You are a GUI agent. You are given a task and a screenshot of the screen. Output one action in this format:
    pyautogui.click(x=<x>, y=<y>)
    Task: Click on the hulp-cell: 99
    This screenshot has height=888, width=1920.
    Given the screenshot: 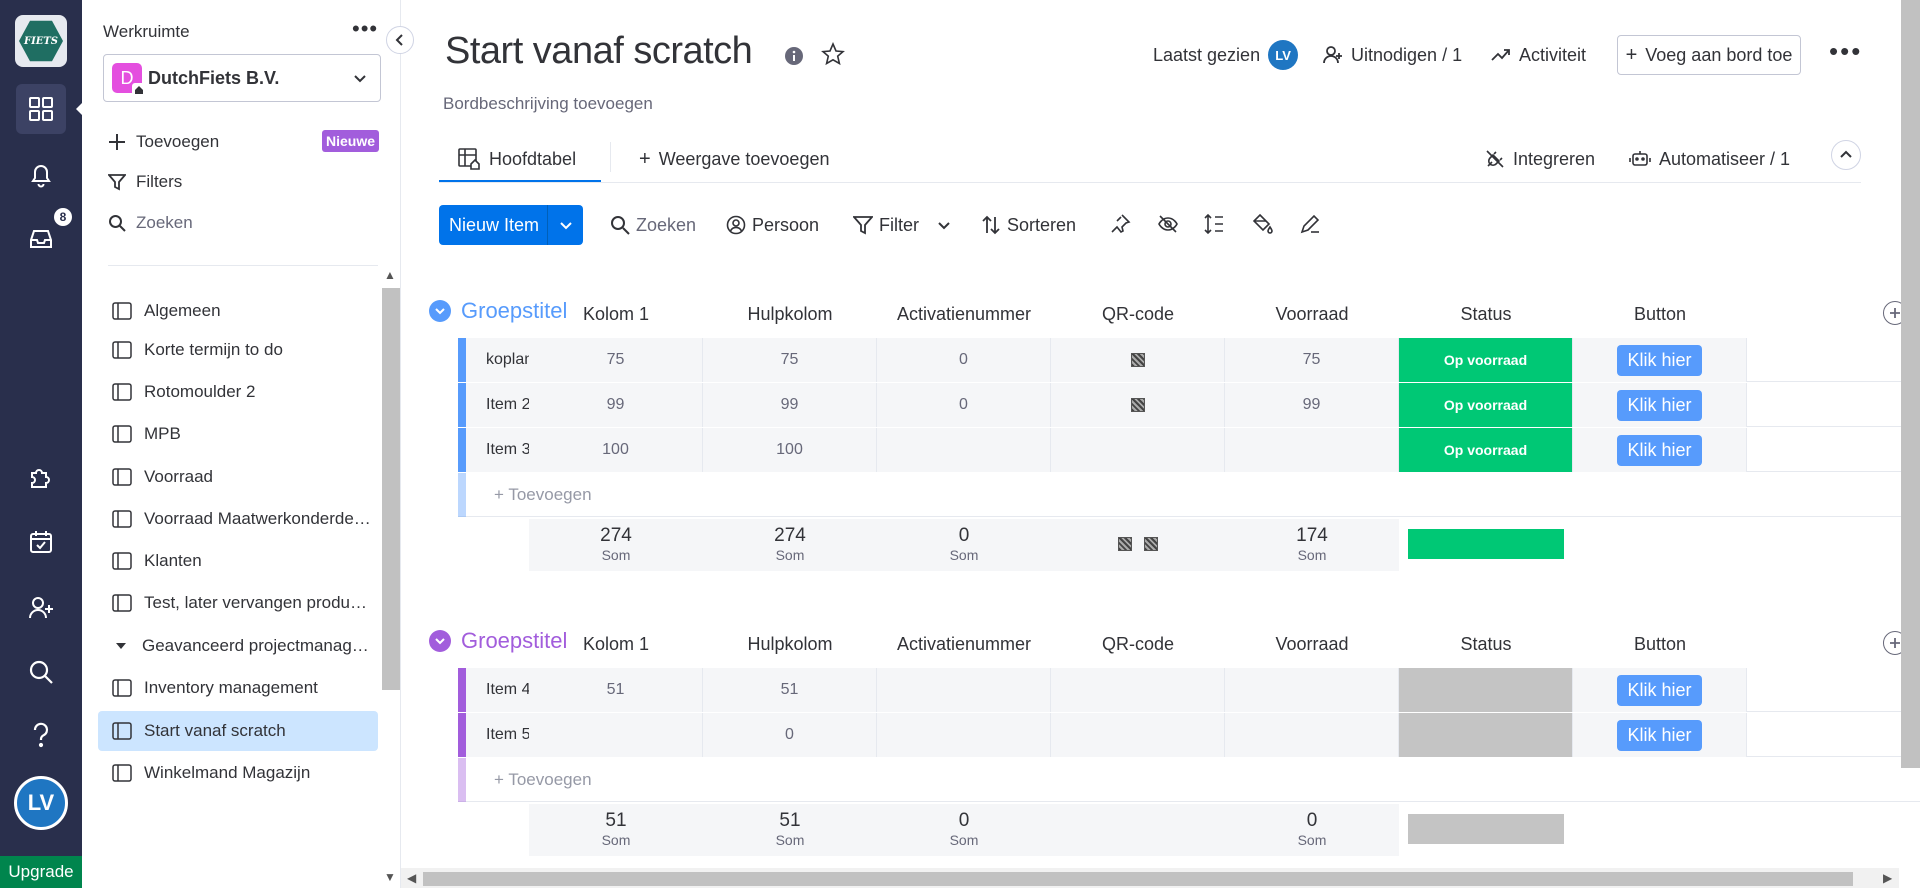 What is the action you would take?
    pyautogui.click(x=790, y=405)
    